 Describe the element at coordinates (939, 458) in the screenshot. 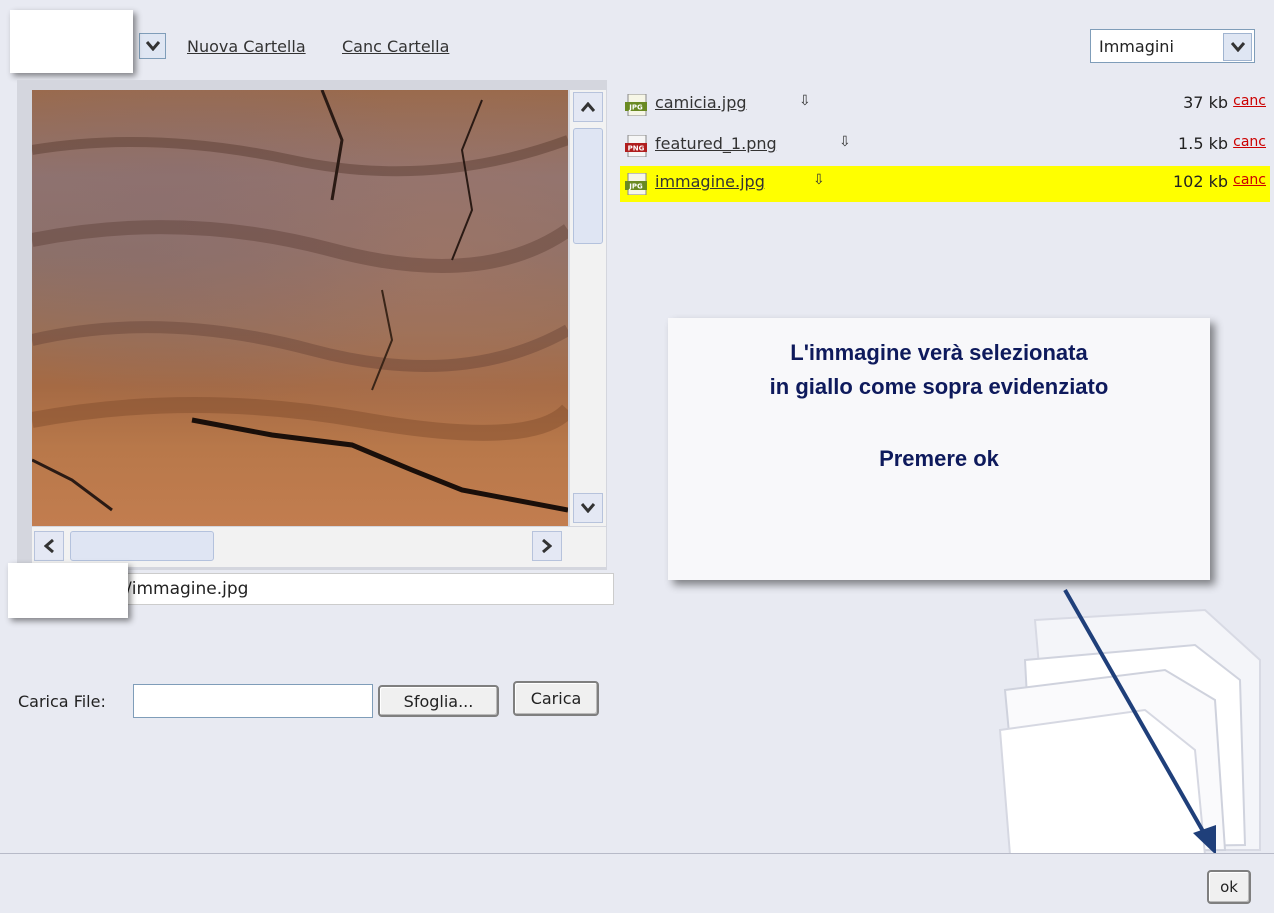

I see `callout-line-3: Premere ok` at that location.